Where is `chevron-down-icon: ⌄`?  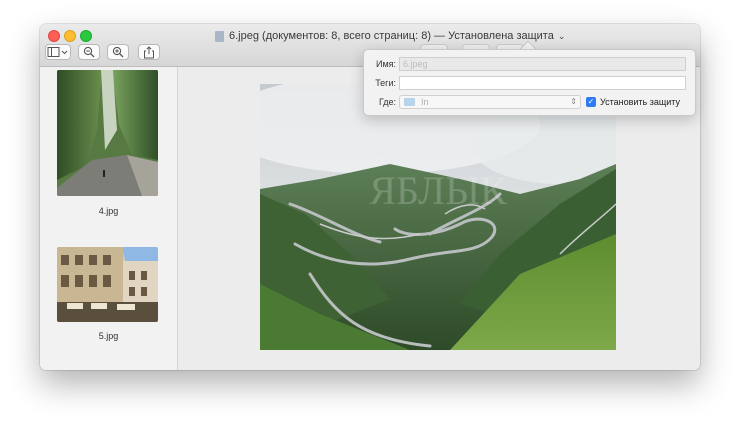
chevron-down-icon: ⌄ is located at coordinates (561, 35).